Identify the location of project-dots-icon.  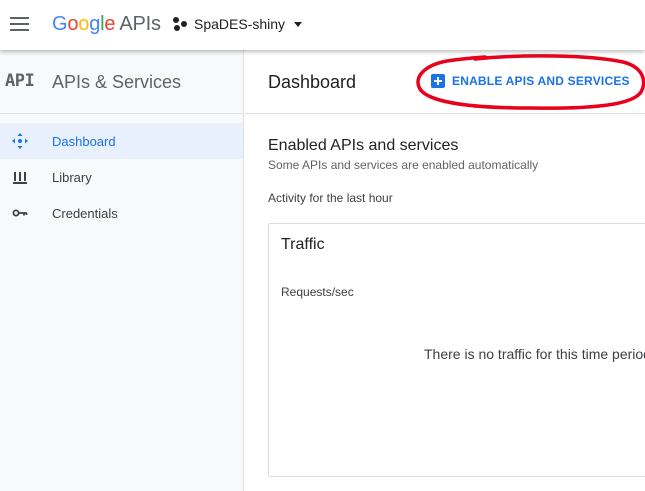
(180, 24).